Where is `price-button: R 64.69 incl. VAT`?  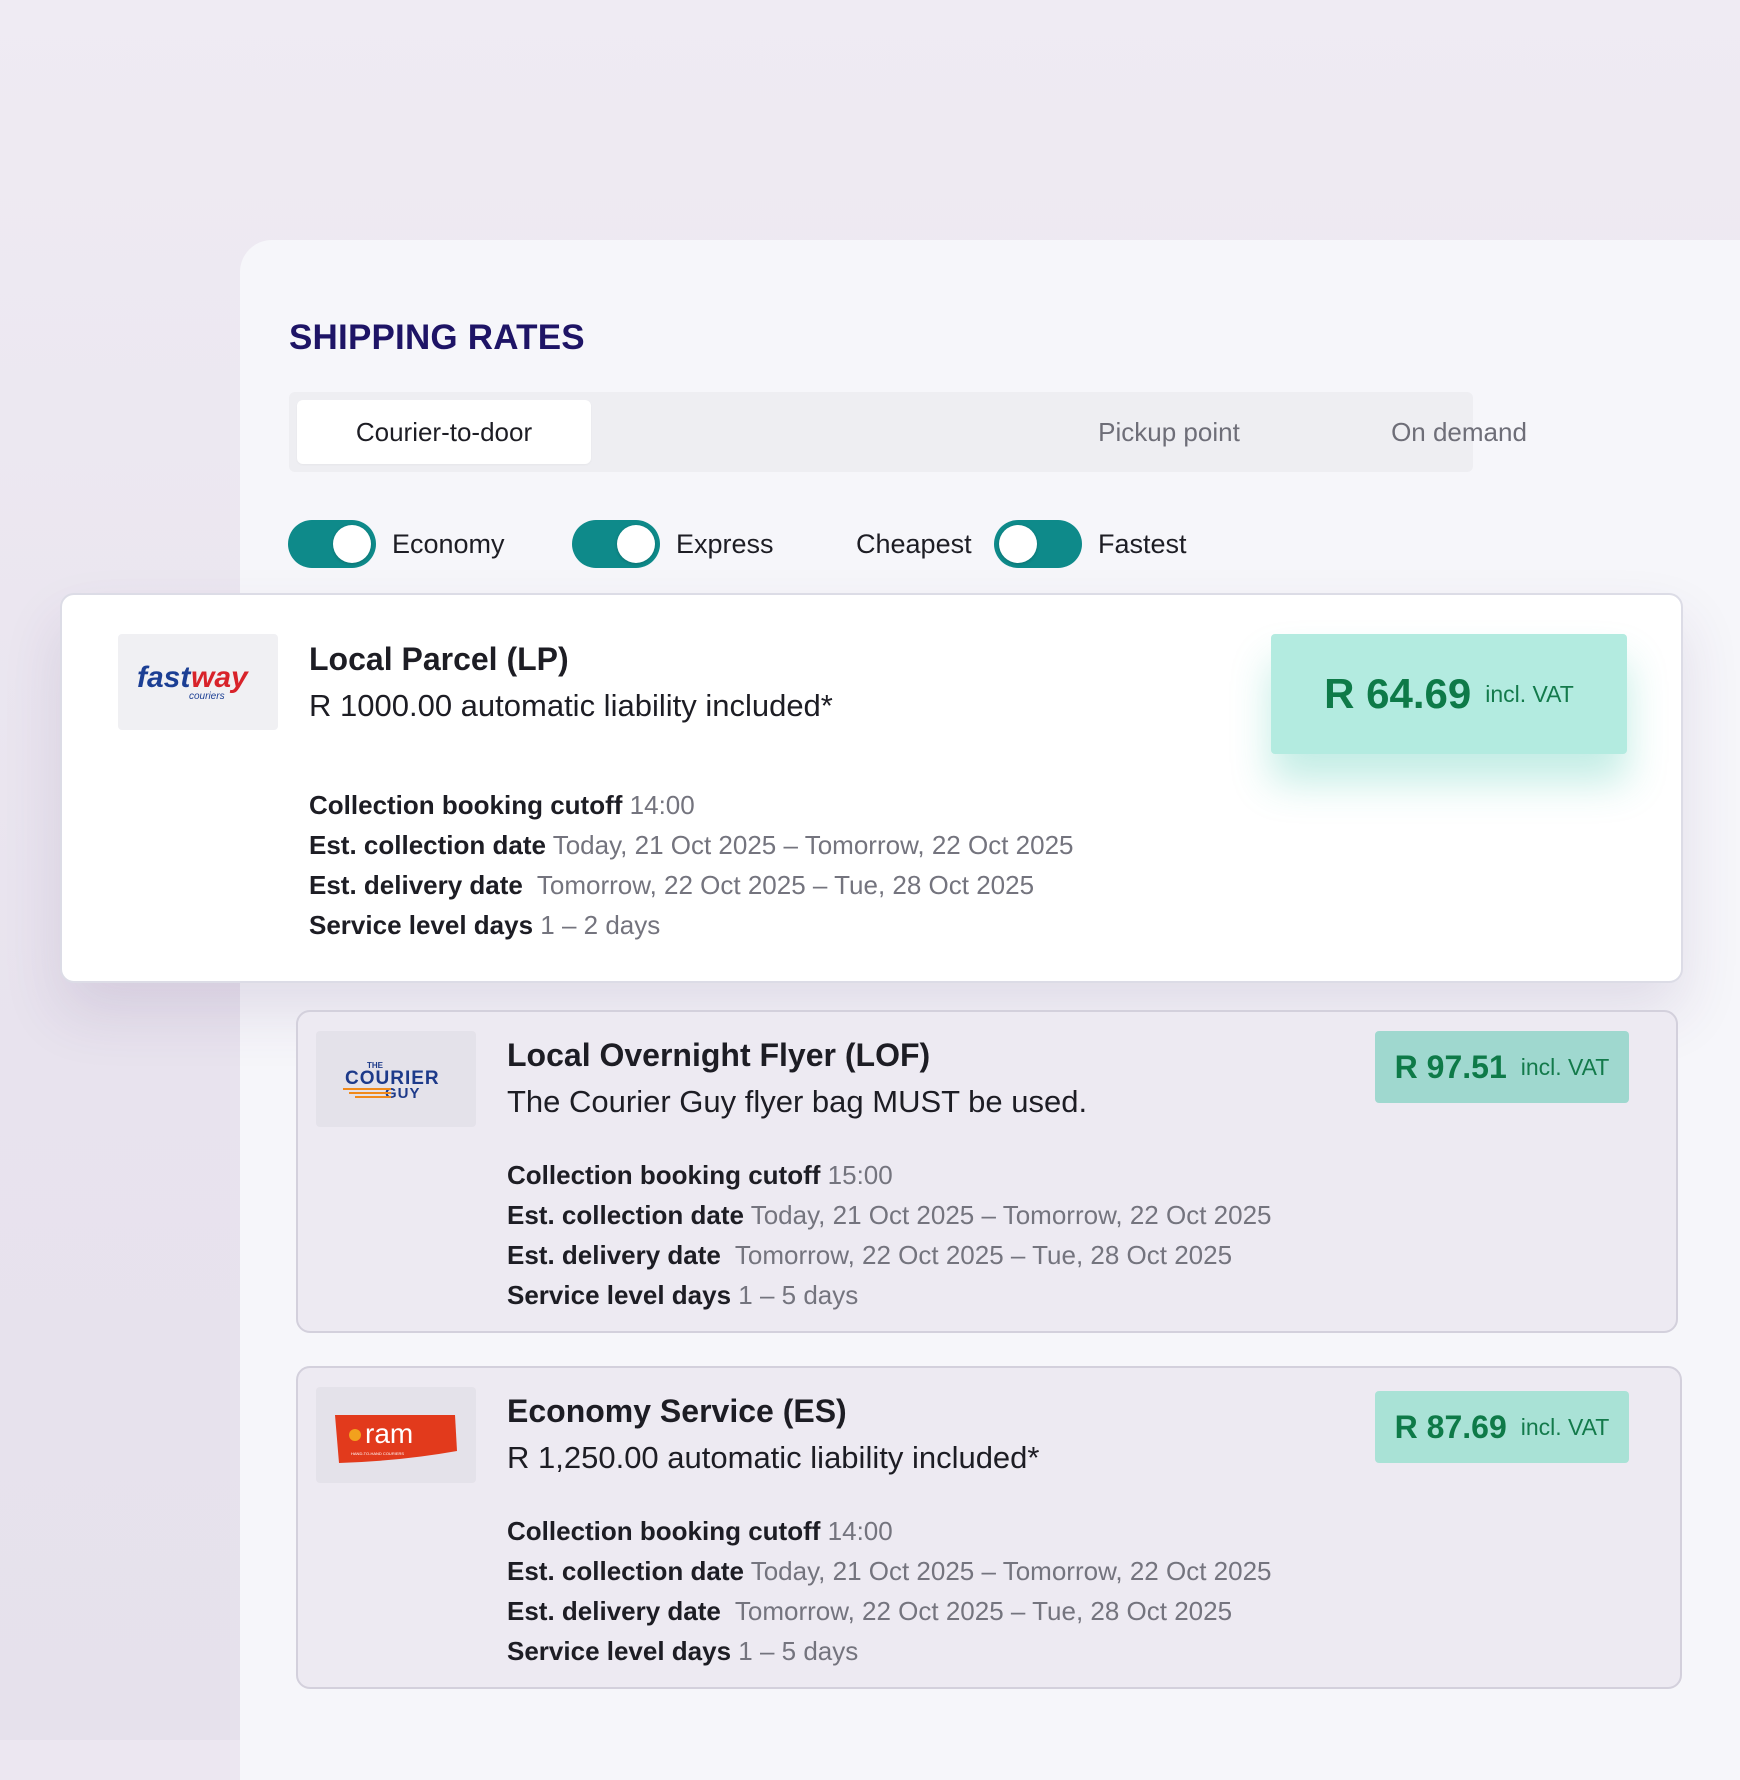
price-button: R 64.69 incl. VAT is located at coordinates (1449, 694).